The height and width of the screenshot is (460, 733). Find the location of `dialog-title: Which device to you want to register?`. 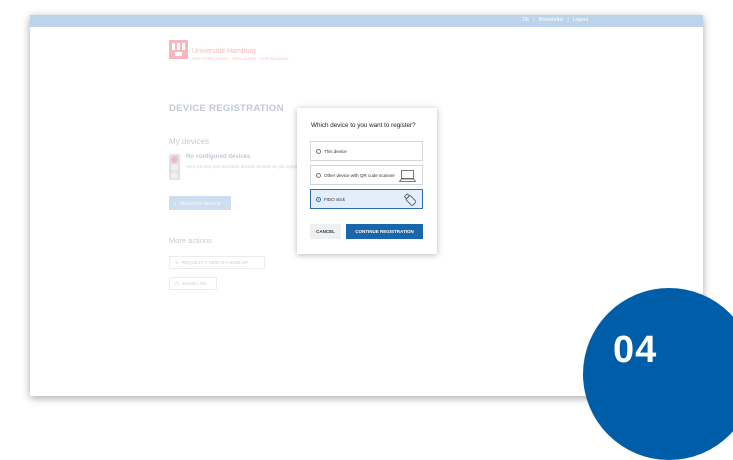

dialog-title: Which device to you want to register? is located at coordinates (363, 125).